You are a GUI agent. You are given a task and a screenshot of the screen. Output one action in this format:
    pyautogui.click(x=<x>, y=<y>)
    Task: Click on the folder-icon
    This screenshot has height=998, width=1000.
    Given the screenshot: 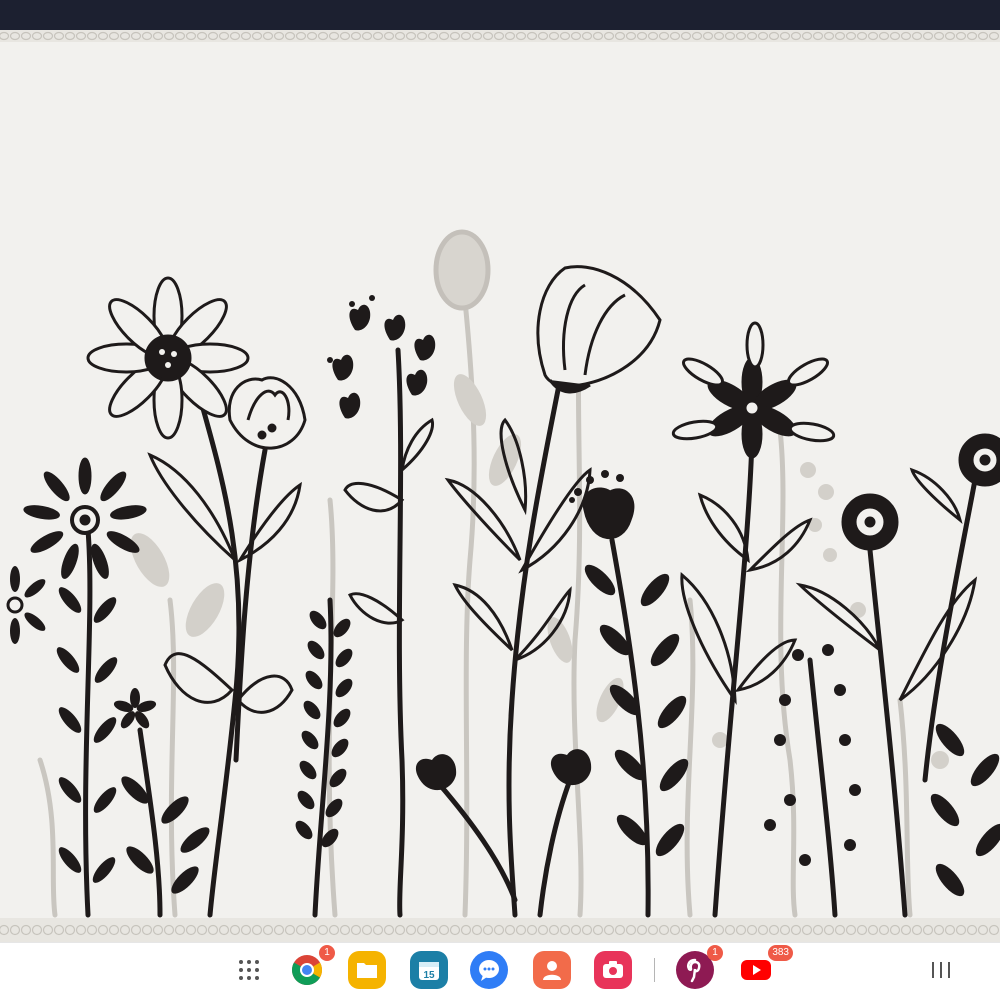 What is the action you would take?
    pyautogui.click(x=367, y=970)
    